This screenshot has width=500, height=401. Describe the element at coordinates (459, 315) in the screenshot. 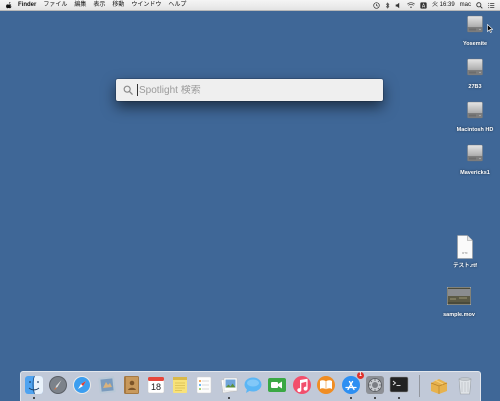

I see `desktop-icon-label: sample.mov` at that location.